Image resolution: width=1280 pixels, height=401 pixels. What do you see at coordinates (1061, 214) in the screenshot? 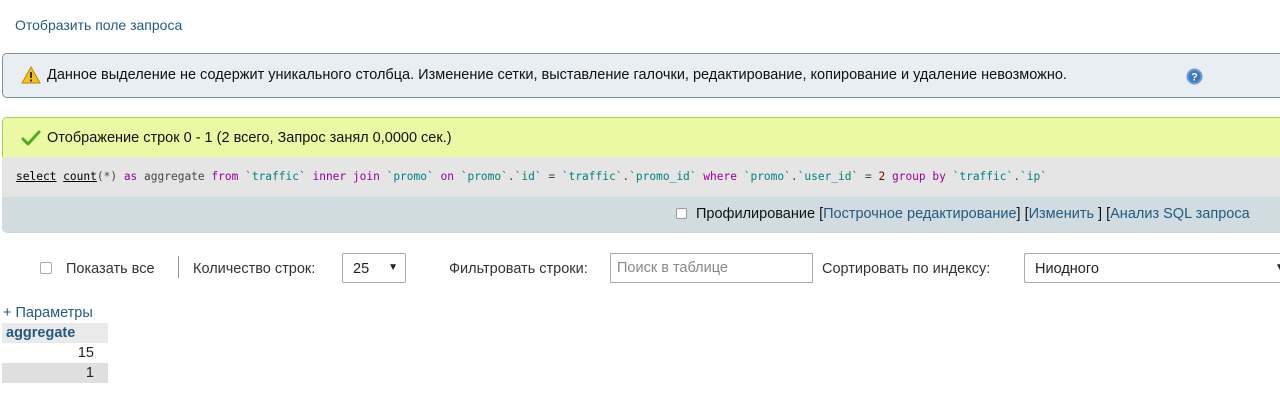
I see `edit-link: Изменить` at bounding box center [1061, 214].